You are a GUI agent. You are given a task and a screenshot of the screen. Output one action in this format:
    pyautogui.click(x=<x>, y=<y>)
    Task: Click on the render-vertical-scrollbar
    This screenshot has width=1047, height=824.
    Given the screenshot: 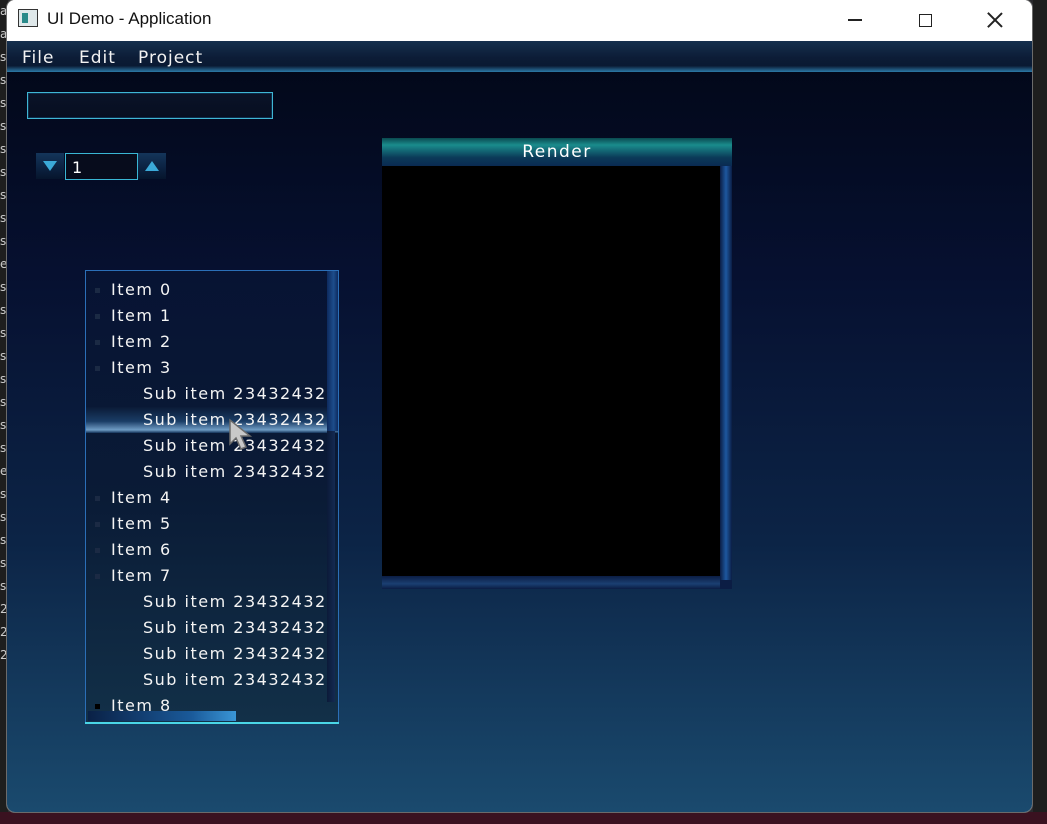 What is the action you would take?
    pyautogui.click(x=726, y=373)
    